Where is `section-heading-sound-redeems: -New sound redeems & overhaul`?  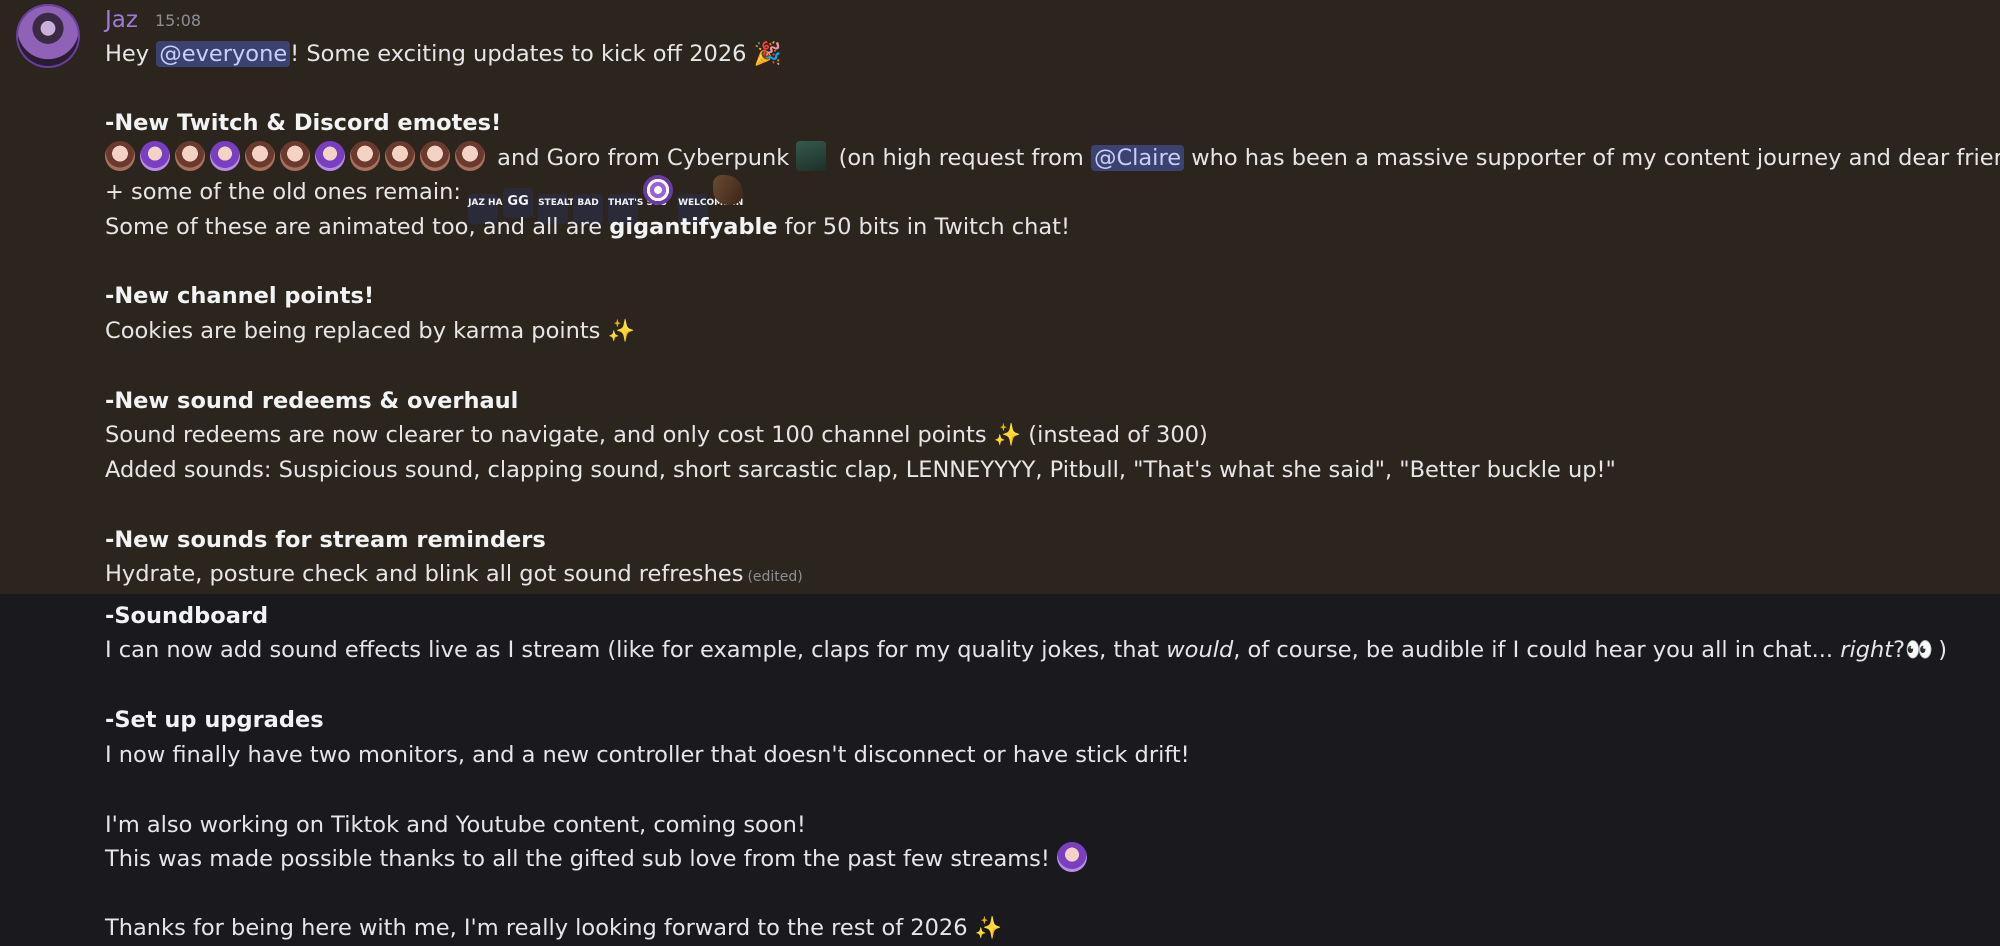 section-heading-sound-redeems: -New sound redeems & overhaul is located at coordinates (312, 401).